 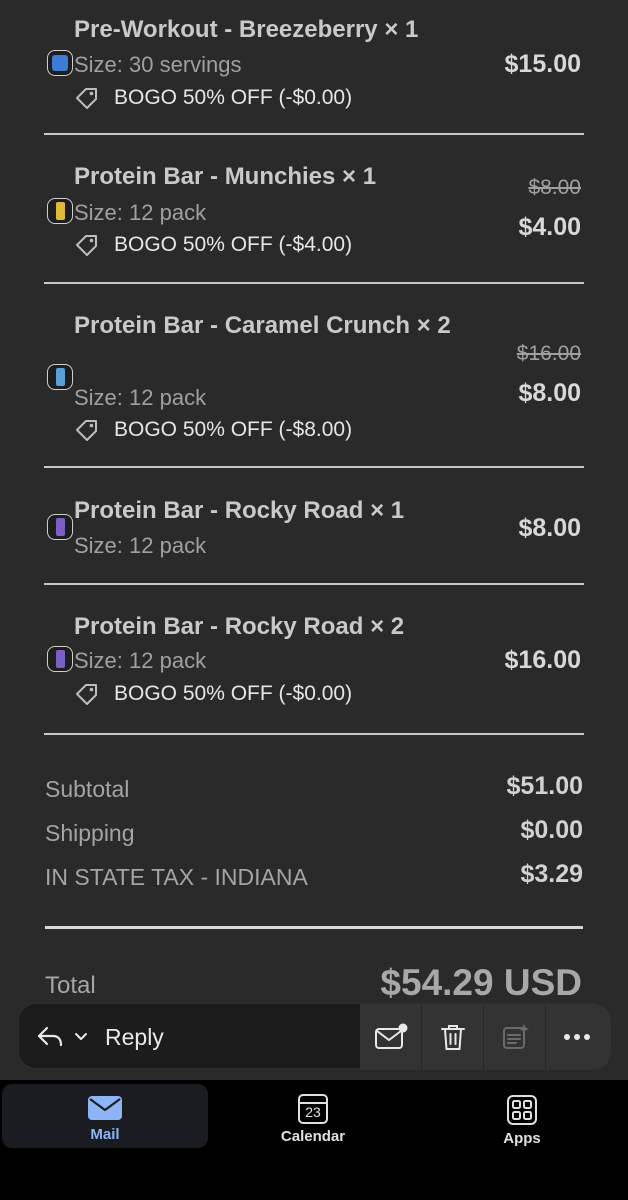 I want to click on shipping-value: $0.00, so click(x=551, y=830).